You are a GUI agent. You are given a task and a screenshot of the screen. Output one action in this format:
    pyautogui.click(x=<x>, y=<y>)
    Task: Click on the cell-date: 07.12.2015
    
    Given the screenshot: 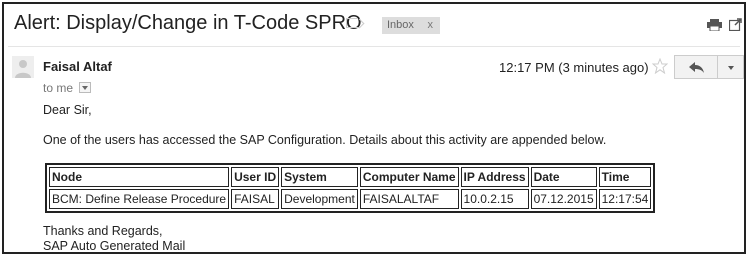 What is the action you would take?
    pyautogui.click(x=563, y=199)
    